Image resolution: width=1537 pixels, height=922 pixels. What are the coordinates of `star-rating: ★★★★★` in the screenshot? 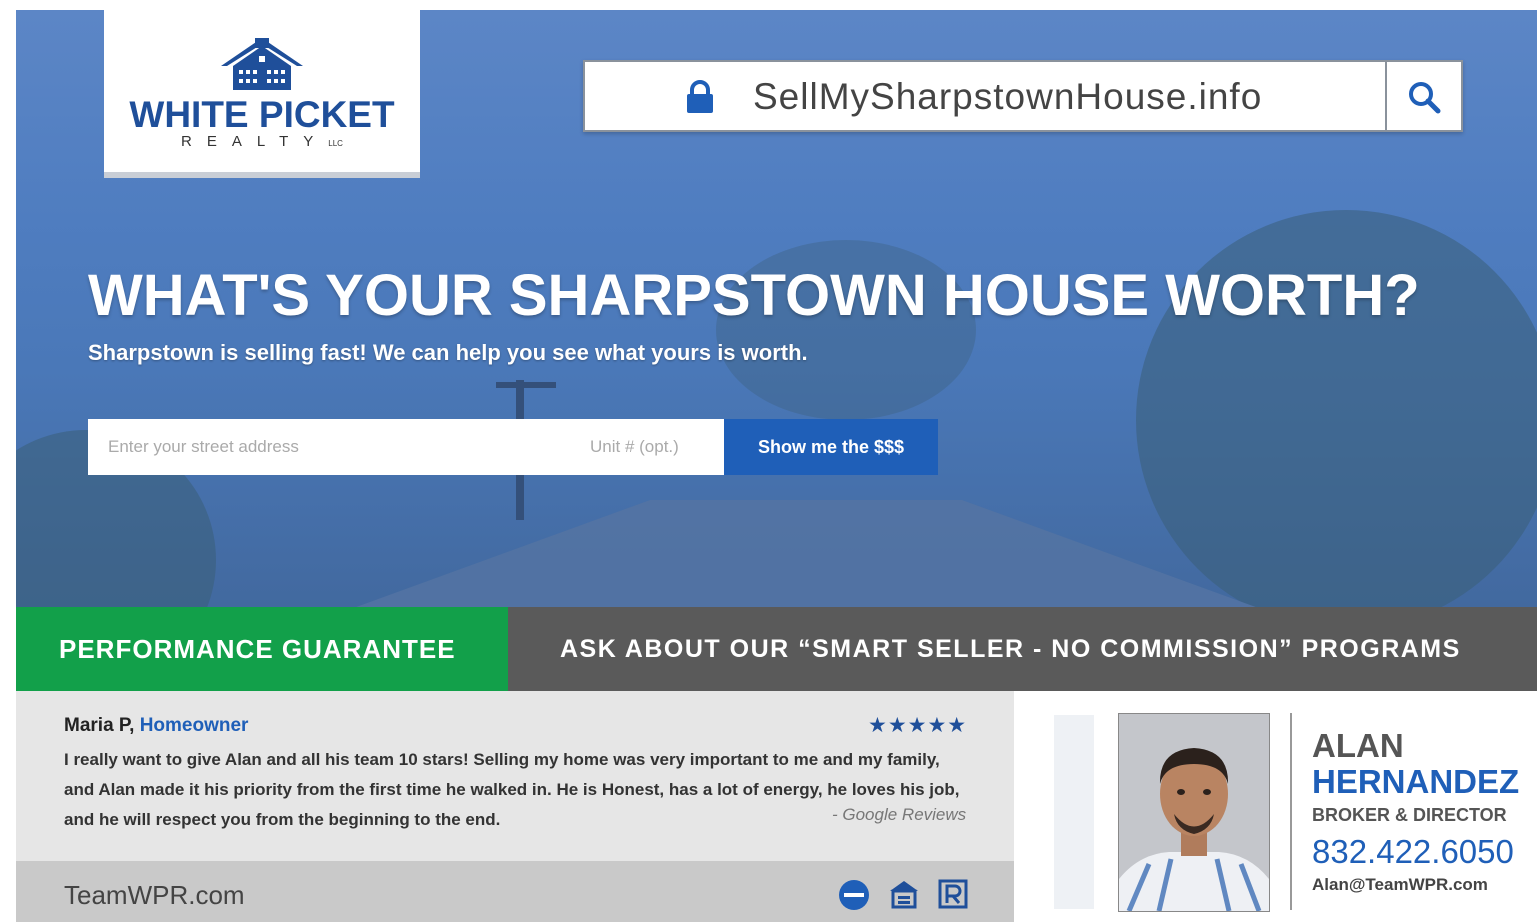 It's located at (918, 725).